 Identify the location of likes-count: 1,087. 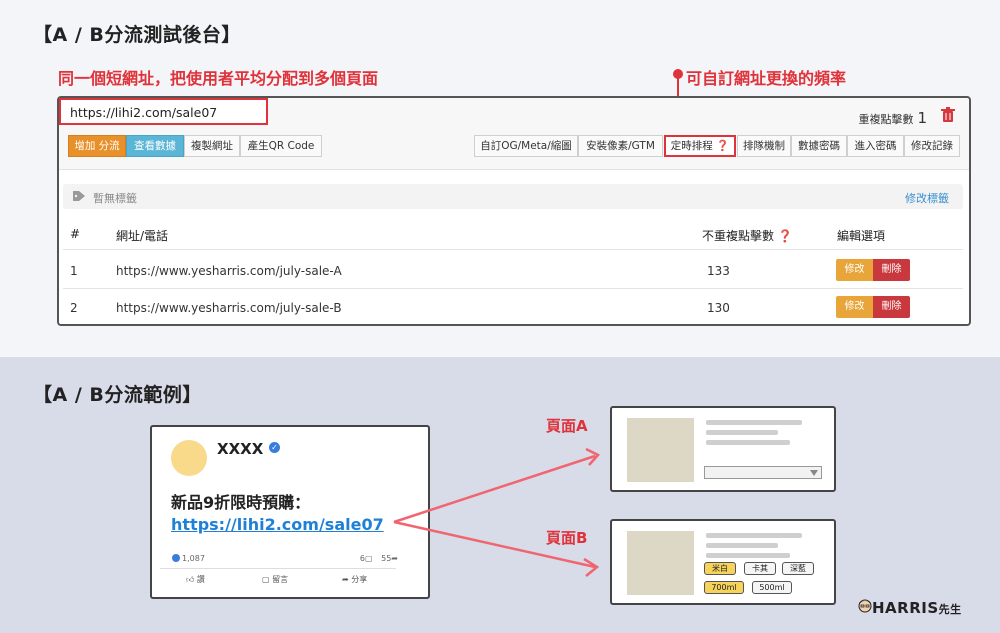
(193, 558).